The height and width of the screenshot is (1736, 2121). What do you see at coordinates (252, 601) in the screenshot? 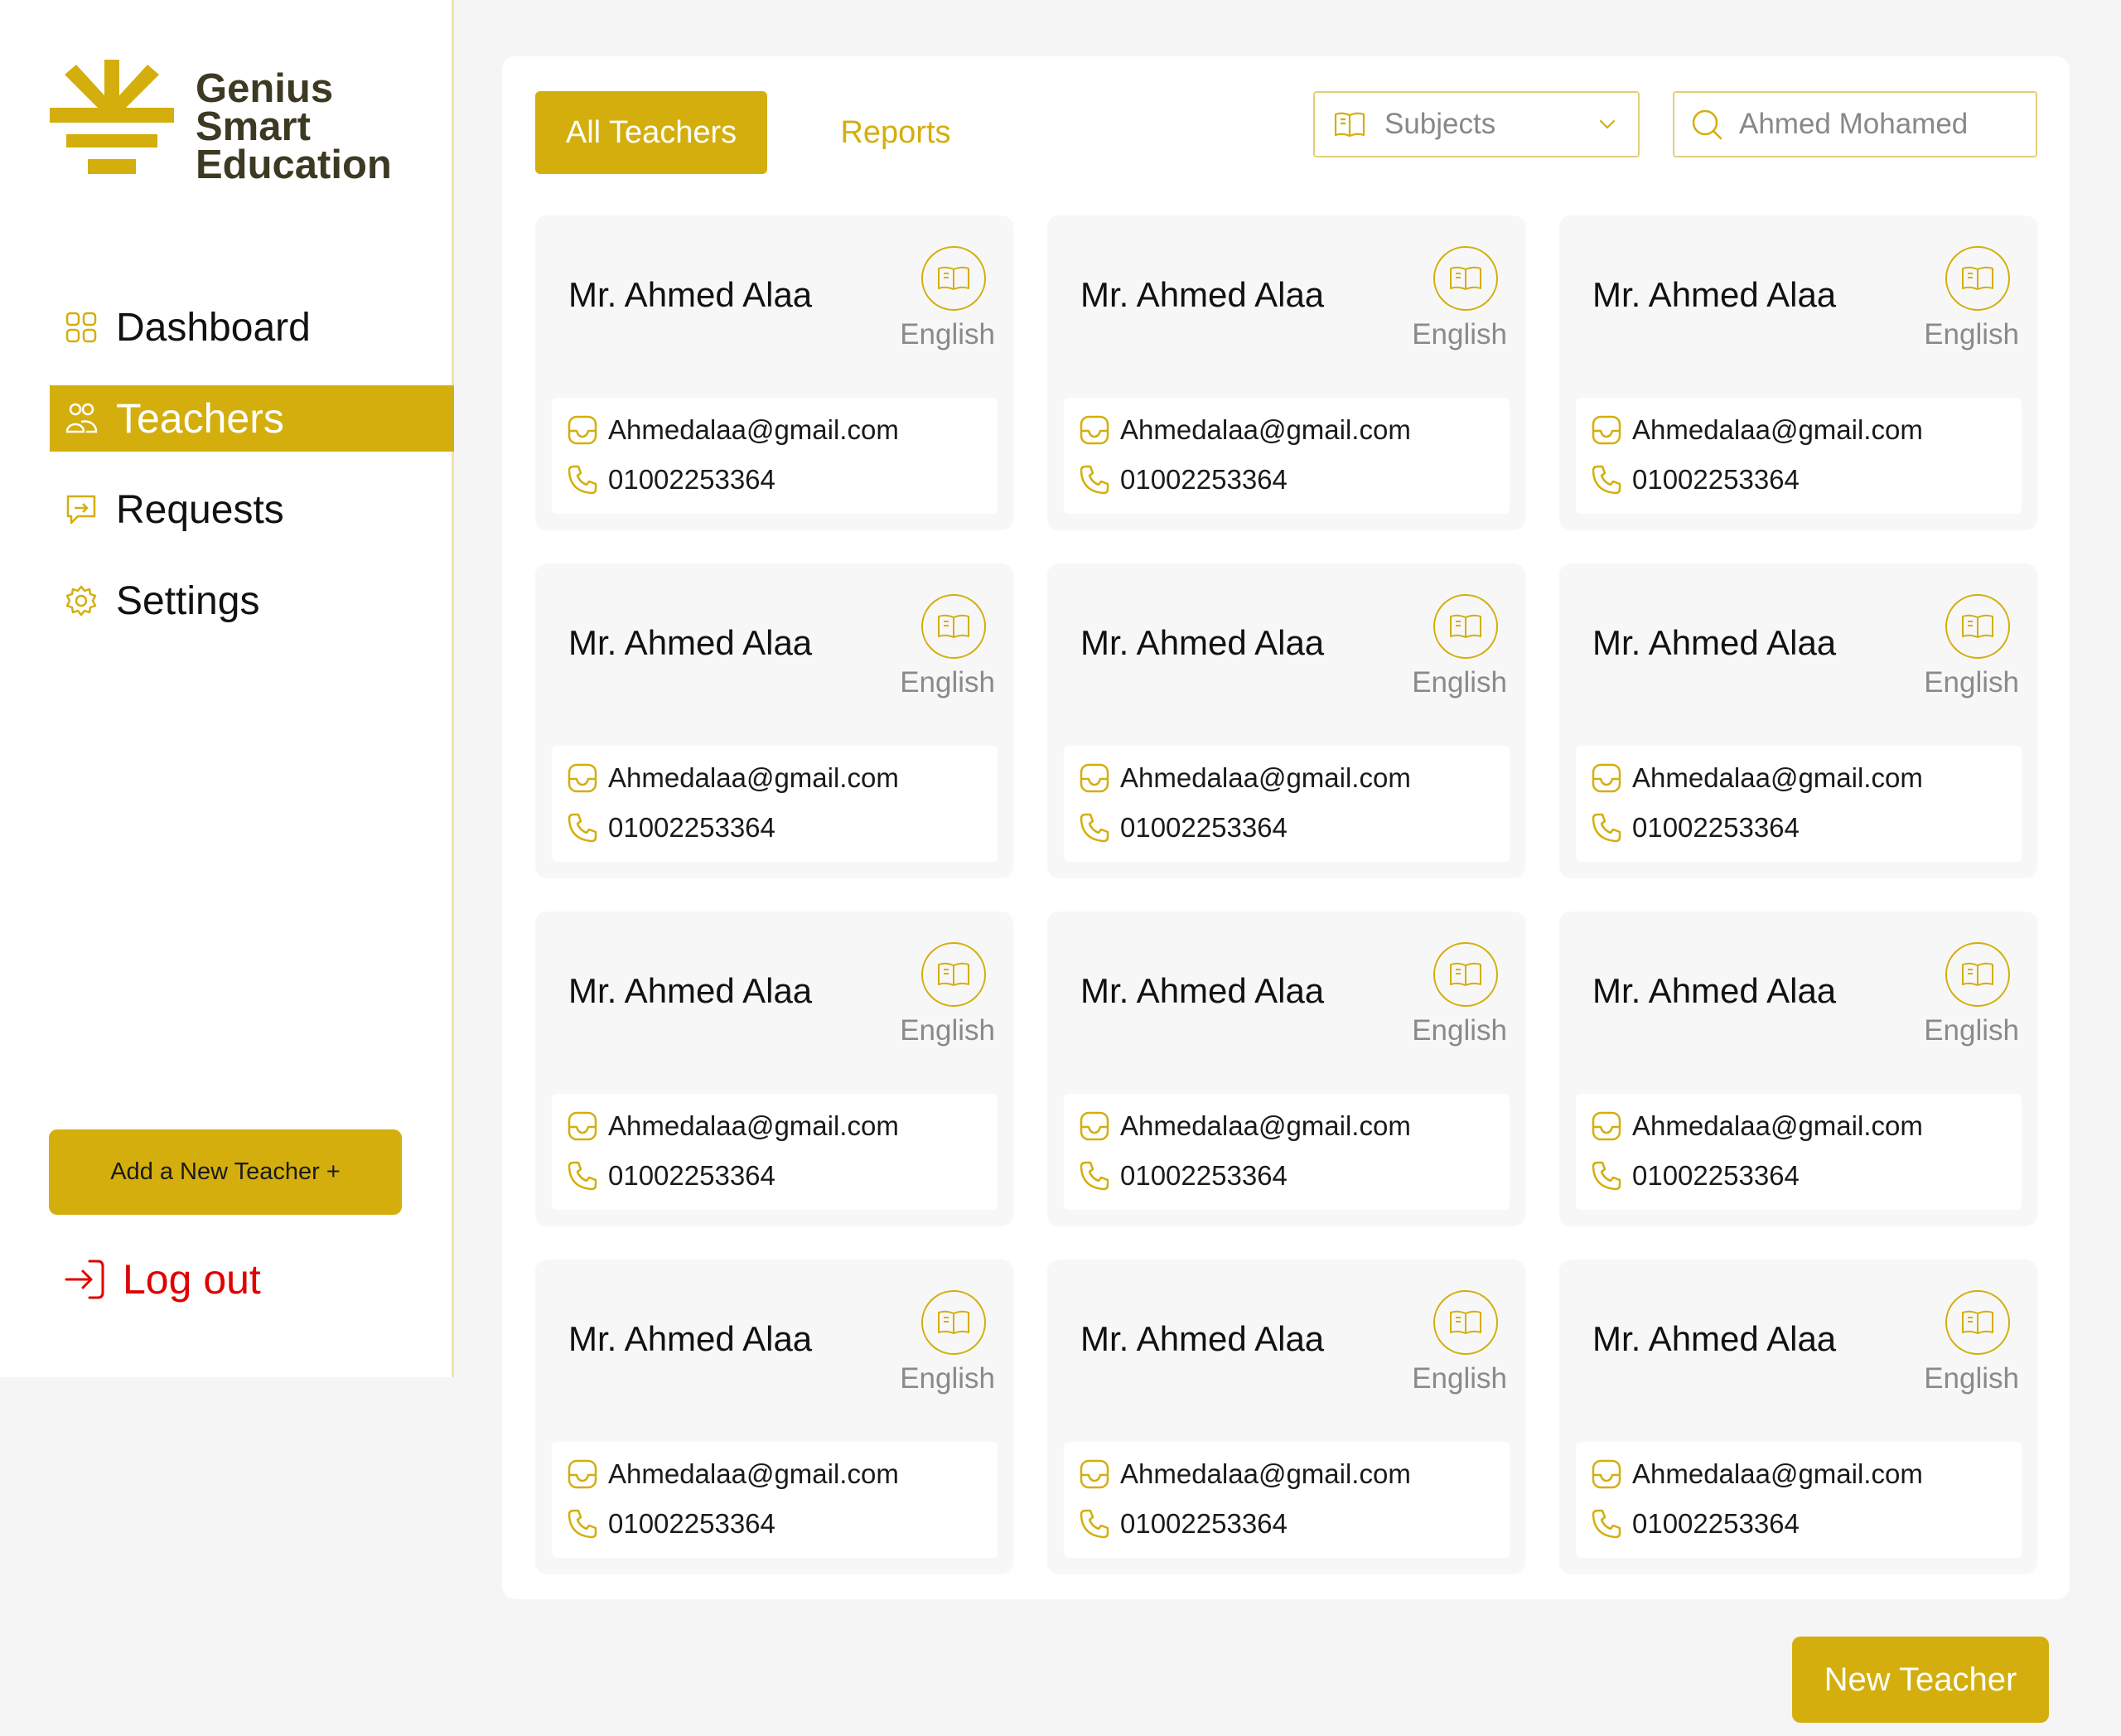
I see `sidebar-item-settings: Settings` at bounding box center [252, 601].